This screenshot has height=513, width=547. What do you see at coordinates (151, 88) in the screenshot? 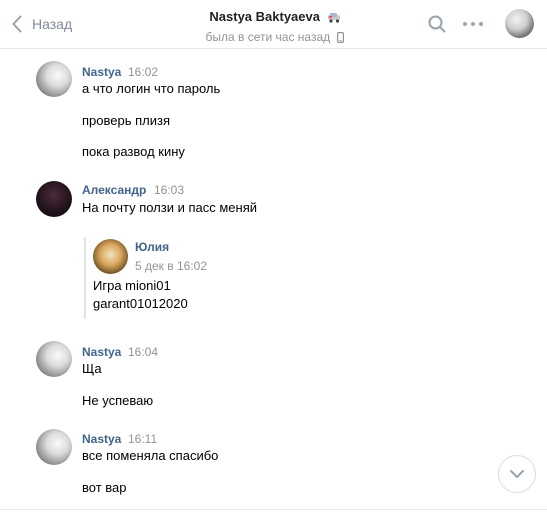
I see `message-text: а что логин что пароль` at bounding box center [151, 88].